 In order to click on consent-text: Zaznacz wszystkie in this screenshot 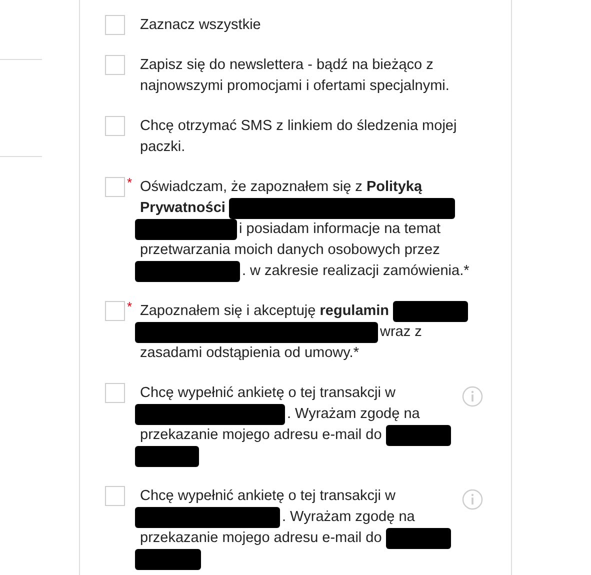, I will do `click(200, 25)`.